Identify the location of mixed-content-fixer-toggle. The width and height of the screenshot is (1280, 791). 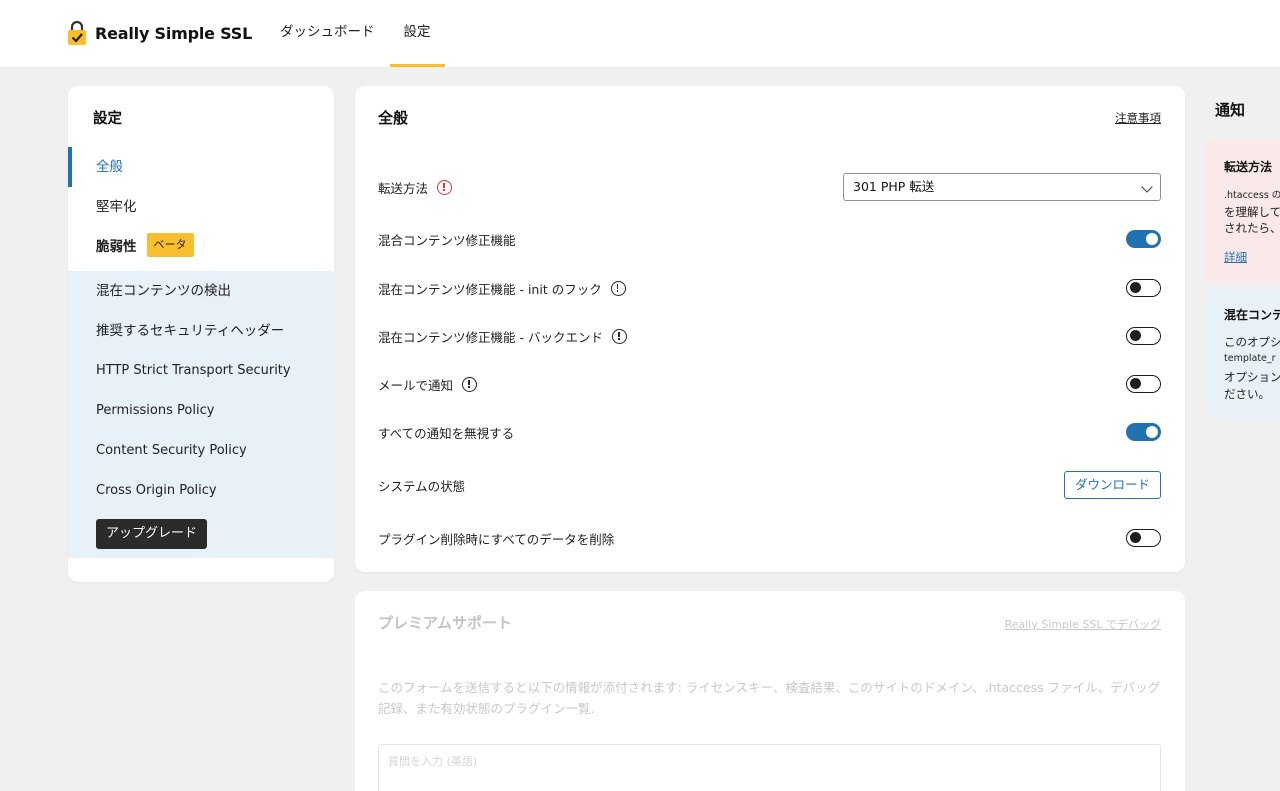
(1143, 239).